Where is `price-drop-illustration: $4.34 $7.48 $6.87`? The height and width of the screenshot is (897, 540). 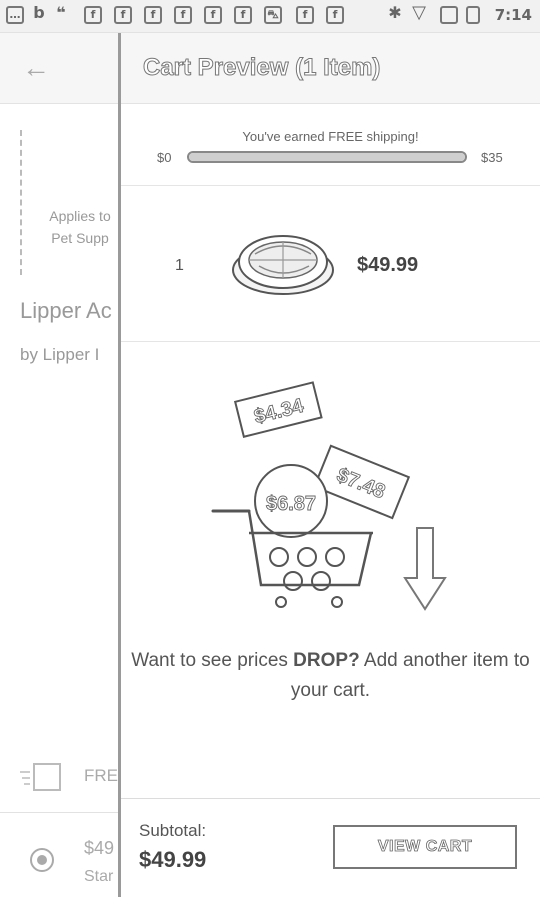
price-drop-illustration: $4.34 $7.48 $6.87 is located at coordinates (329, 496).